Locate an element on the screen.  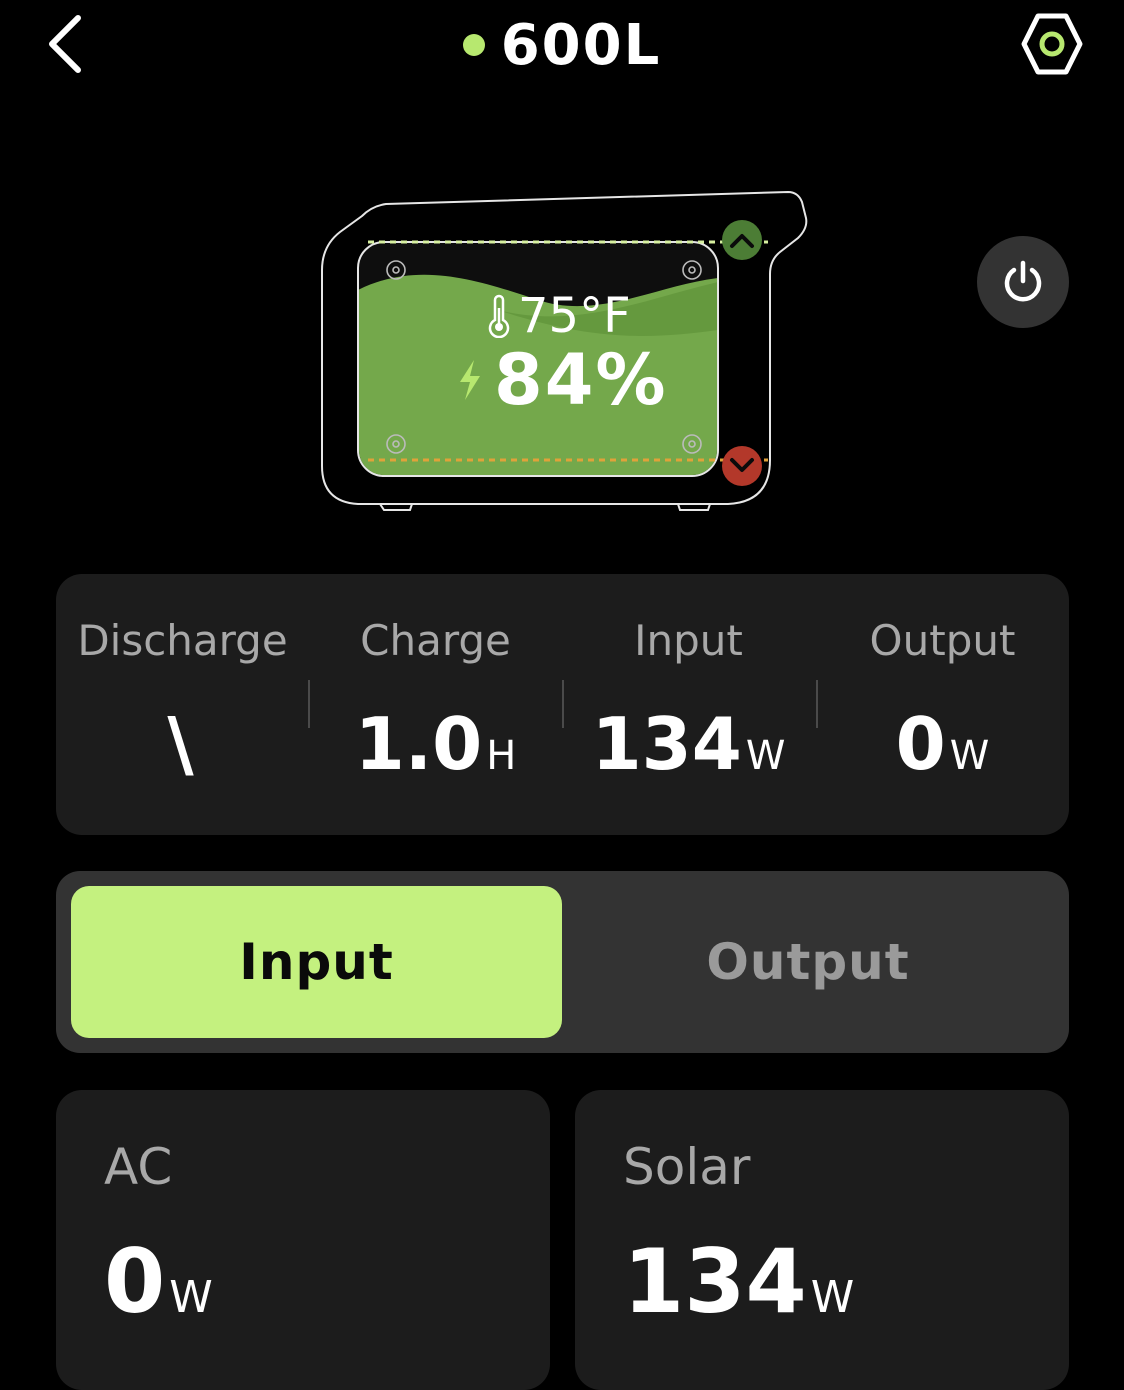
tab-input-label: Input is located at coordinates (316, 962).